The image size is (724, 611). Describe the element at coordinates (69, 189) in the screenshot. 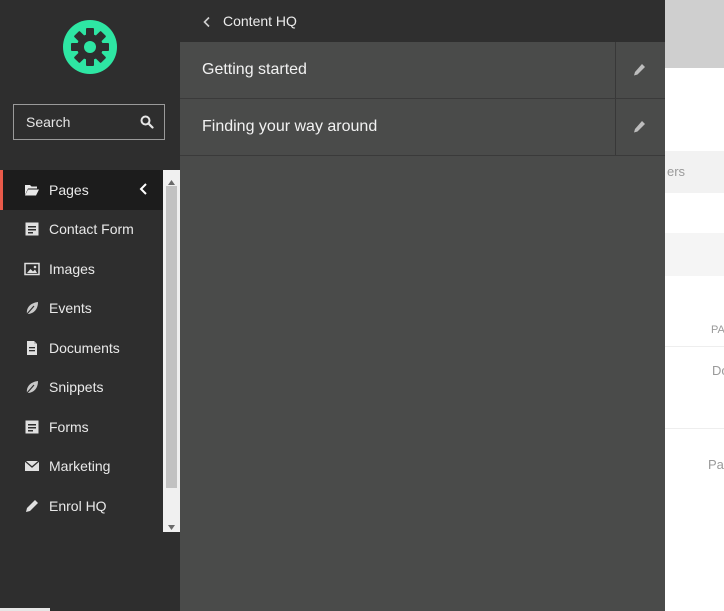

I see `sidebar-item-label: Pages` at that location.